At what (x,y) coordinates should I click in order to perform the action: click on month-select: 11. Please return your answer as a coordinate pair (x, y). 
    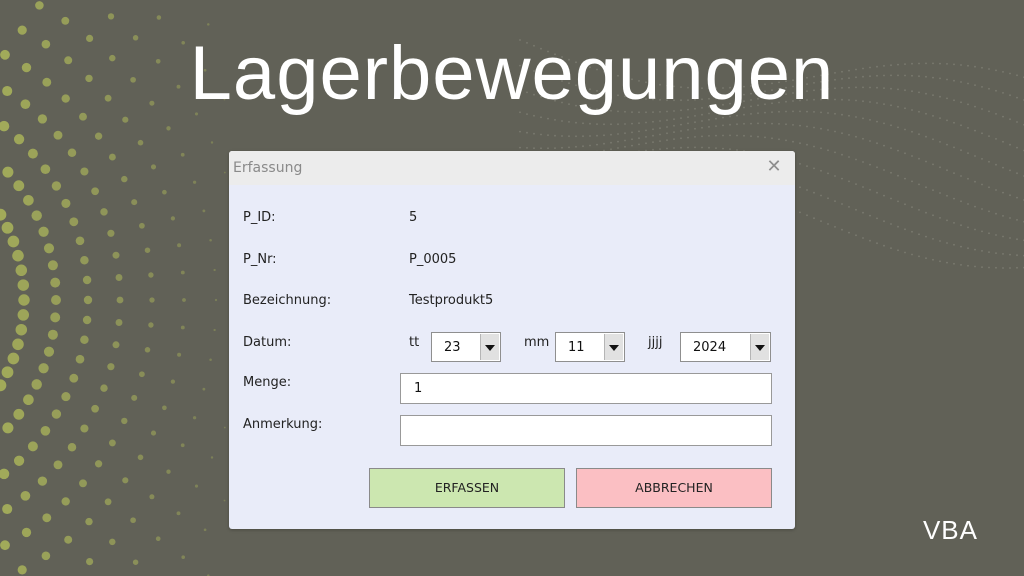
    Looking at the image, I should click on (590, 347).